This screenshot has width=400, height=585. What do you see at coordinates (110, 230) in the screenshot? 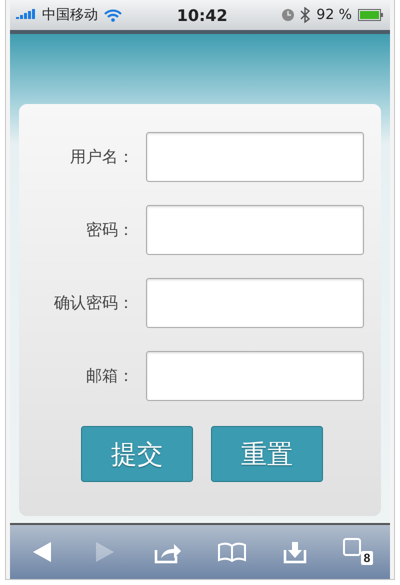
I see `field-label: 密码：` at bounding box center [110, 230].